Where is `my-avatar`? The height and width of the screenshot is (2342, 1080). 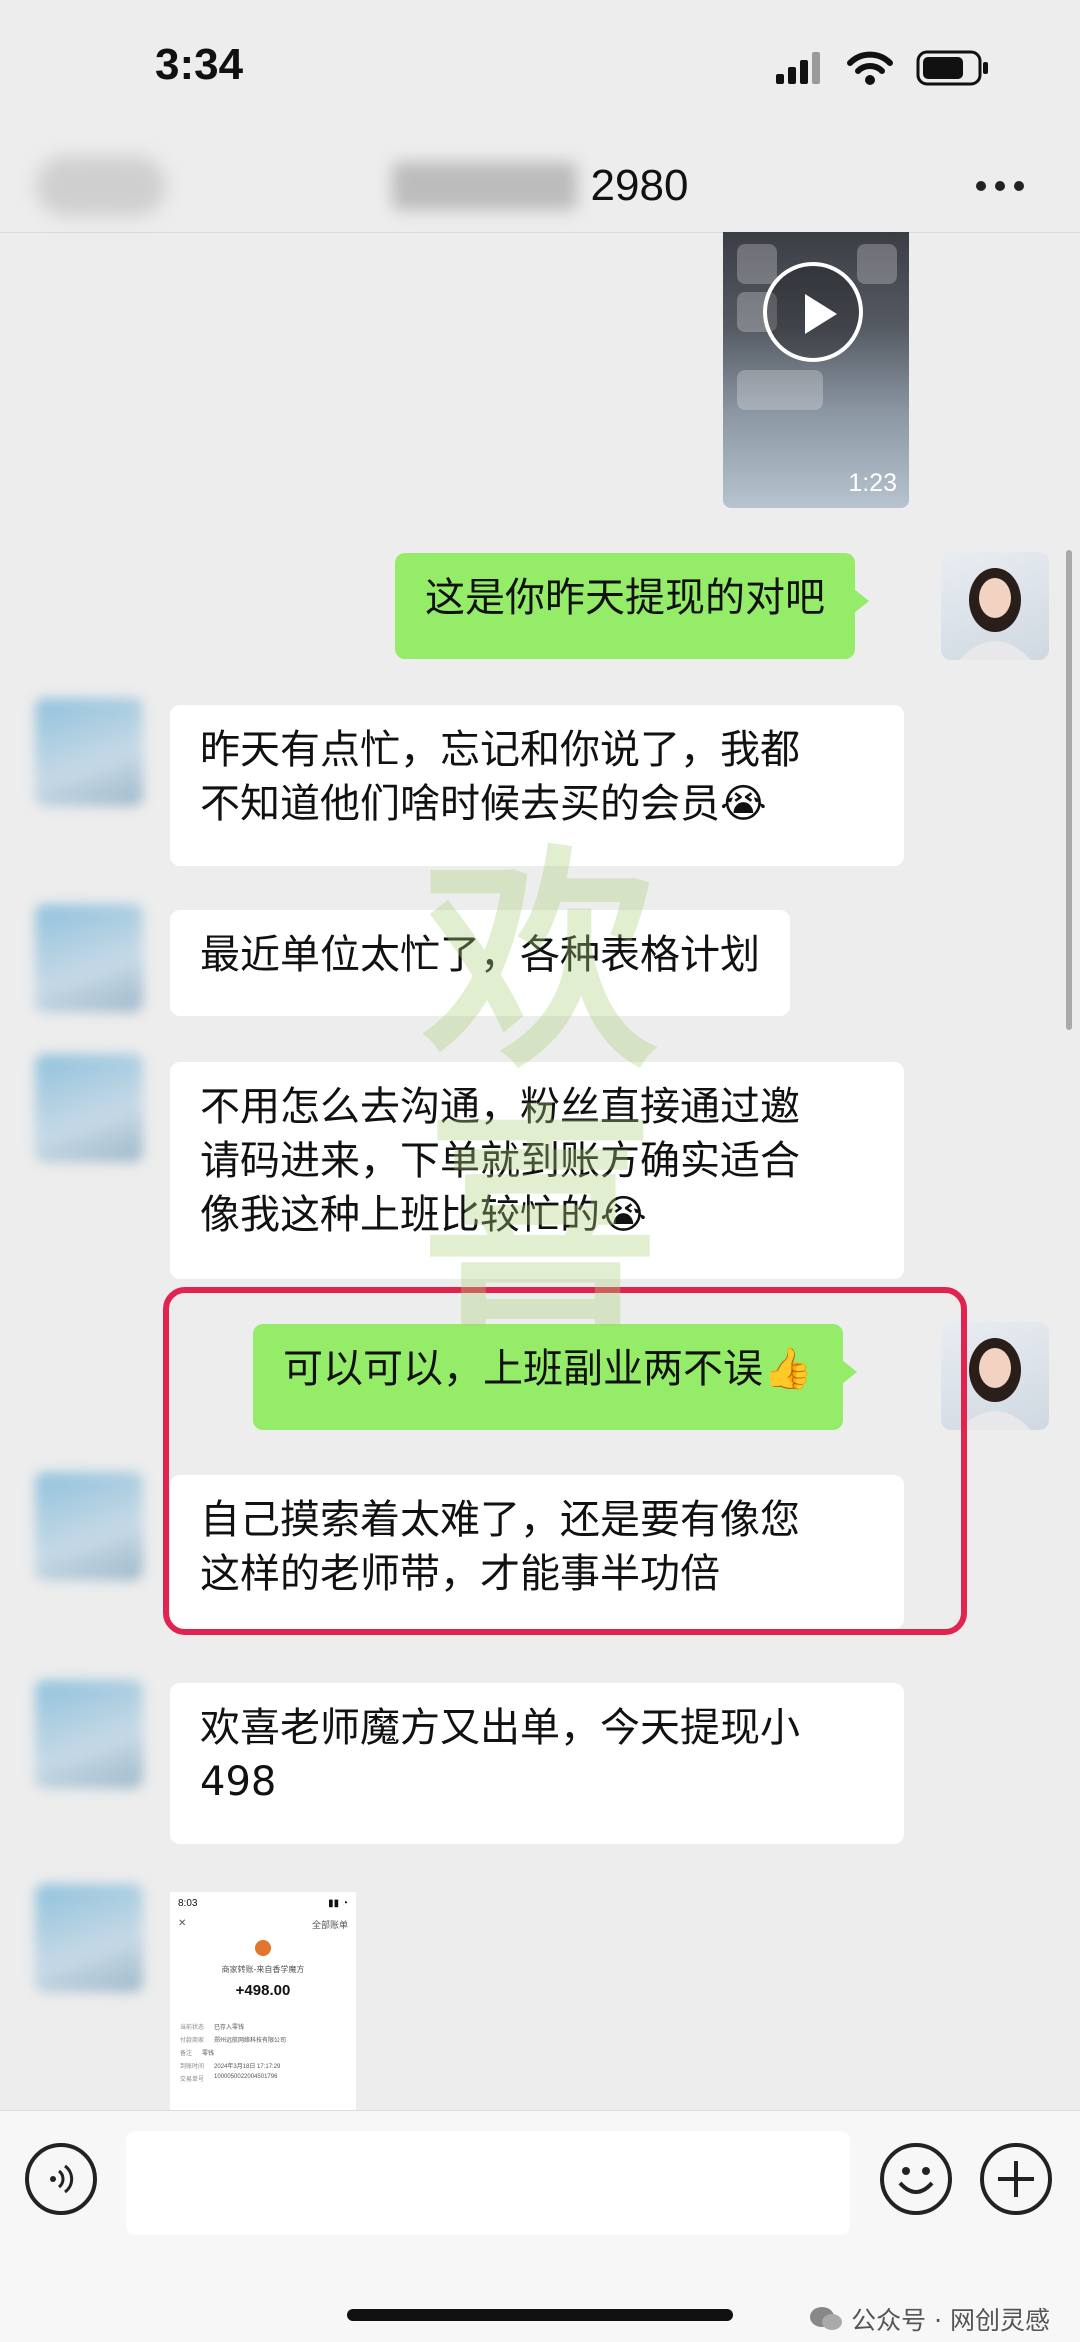
my-avatar is located at coordinates (995, 606).